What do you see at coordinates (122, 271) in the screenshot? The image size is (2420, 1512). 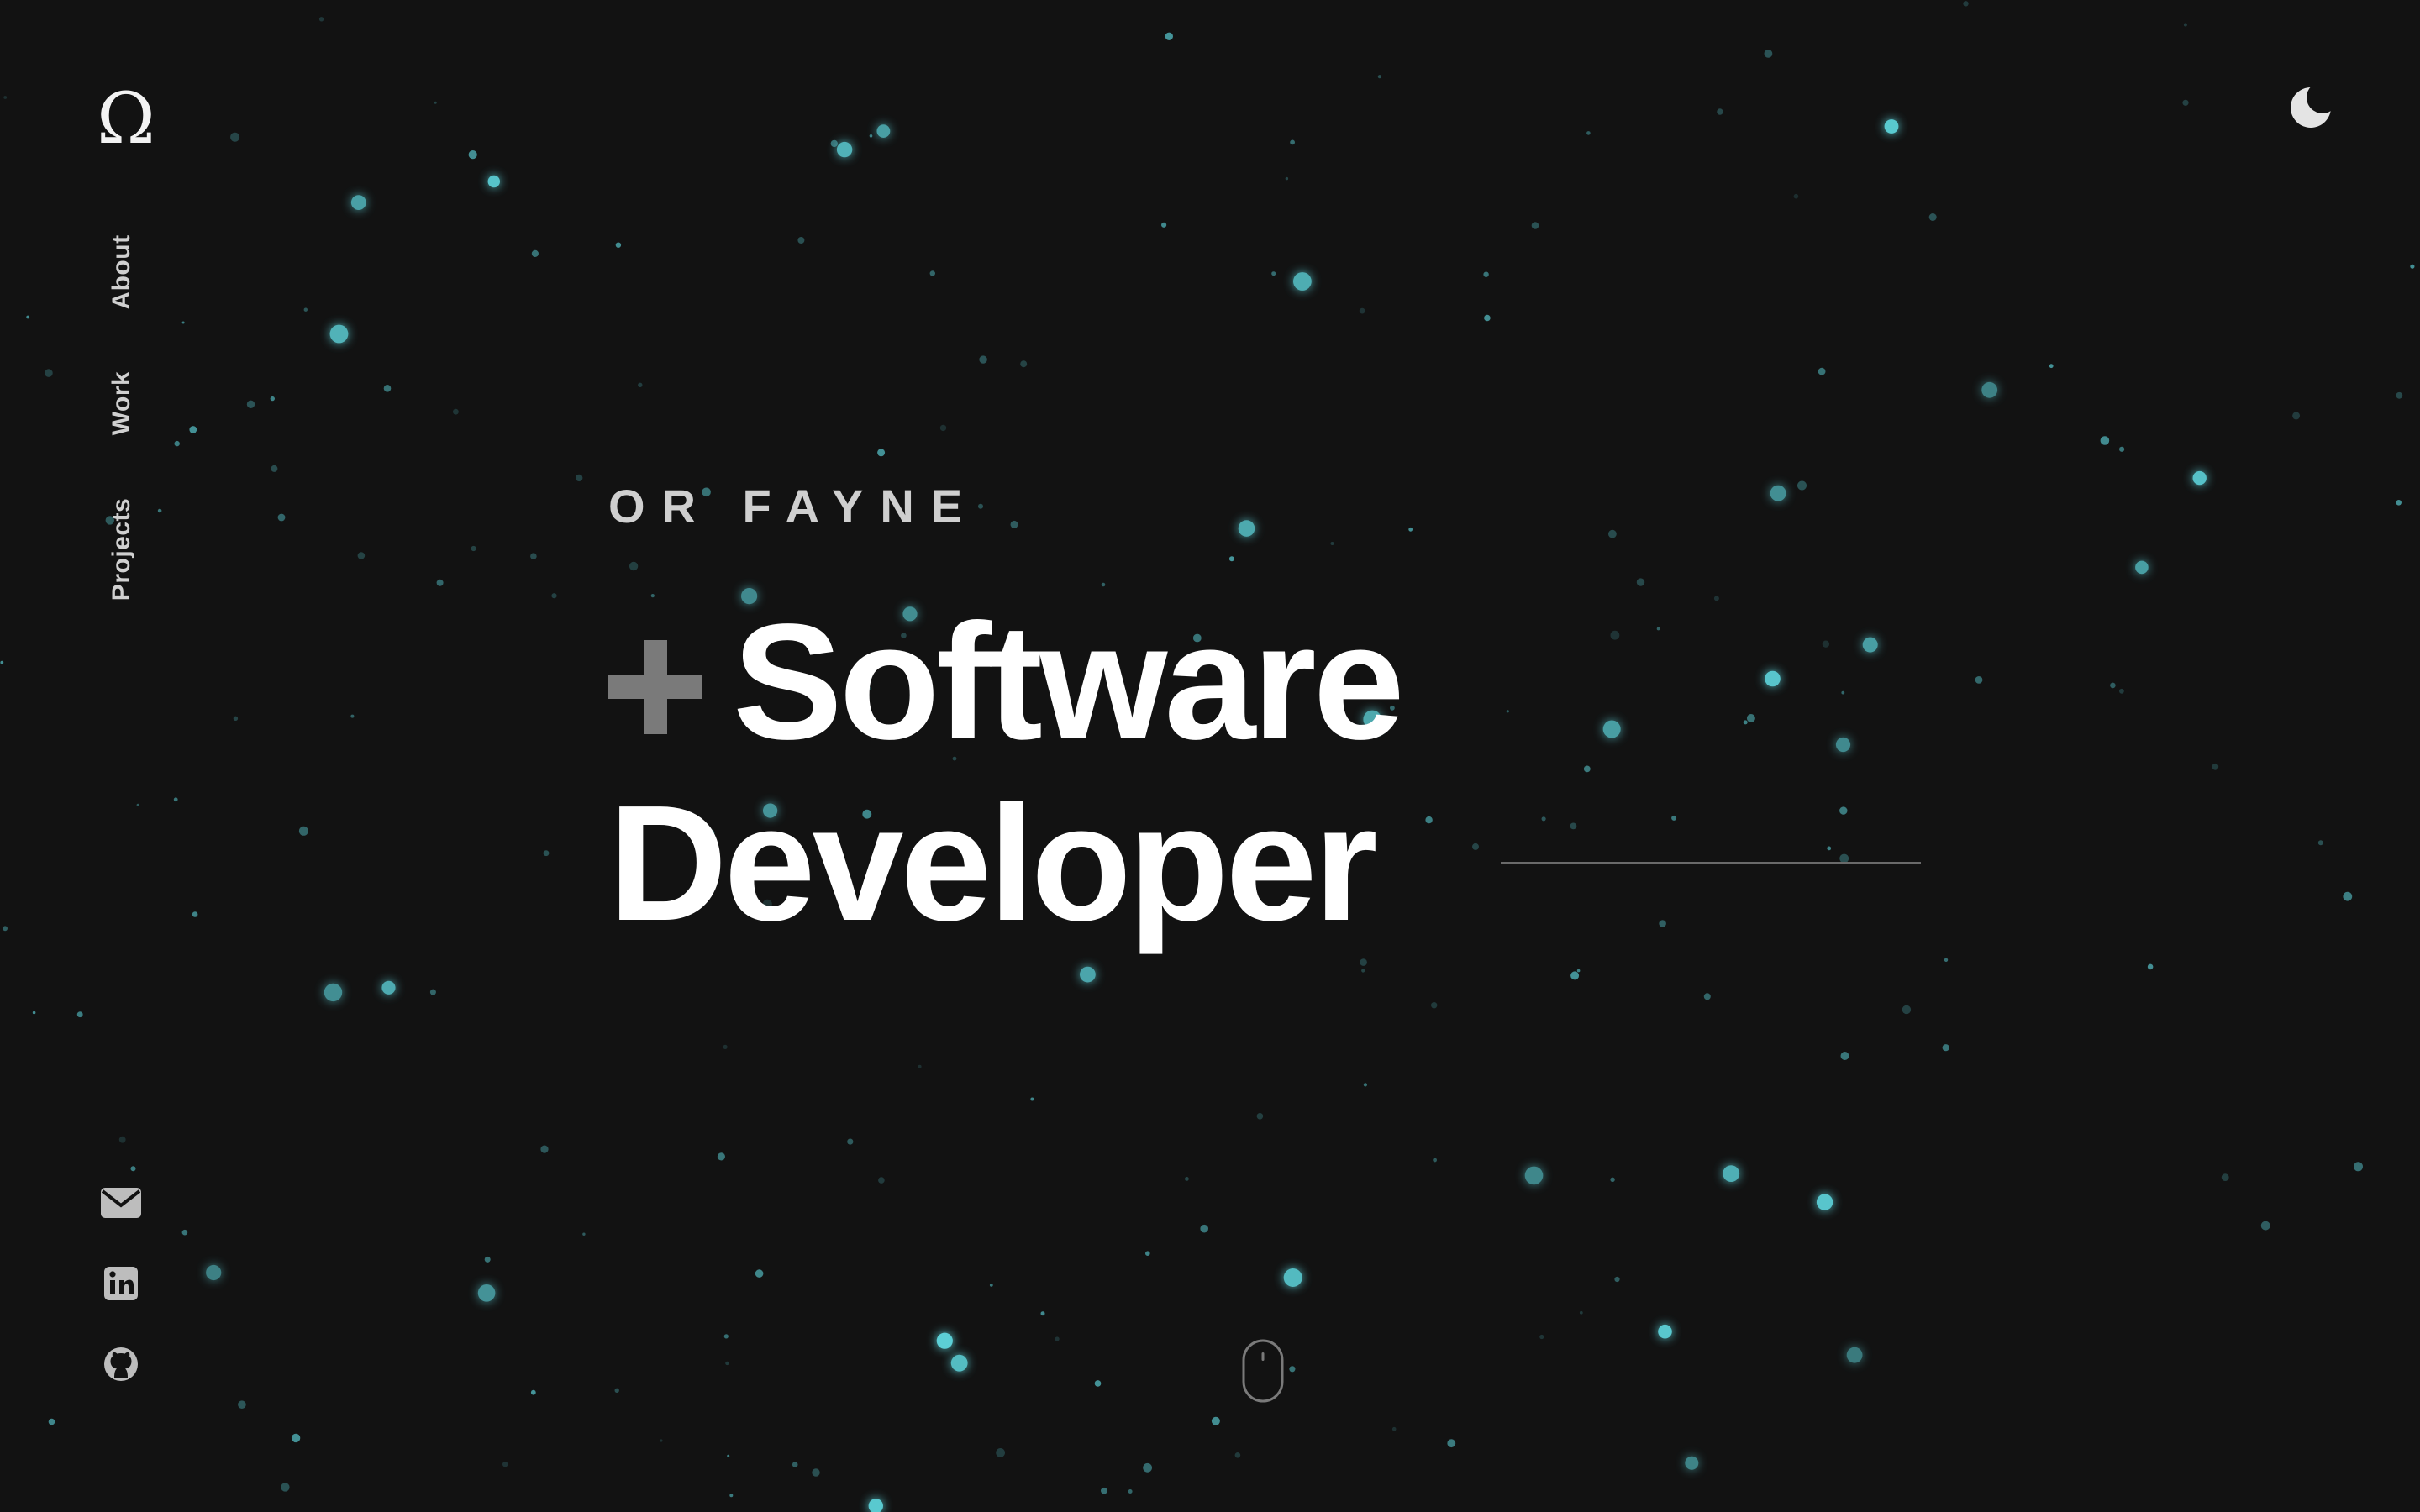 I see `nav-item-about: About` at bounding box center [122, 271].